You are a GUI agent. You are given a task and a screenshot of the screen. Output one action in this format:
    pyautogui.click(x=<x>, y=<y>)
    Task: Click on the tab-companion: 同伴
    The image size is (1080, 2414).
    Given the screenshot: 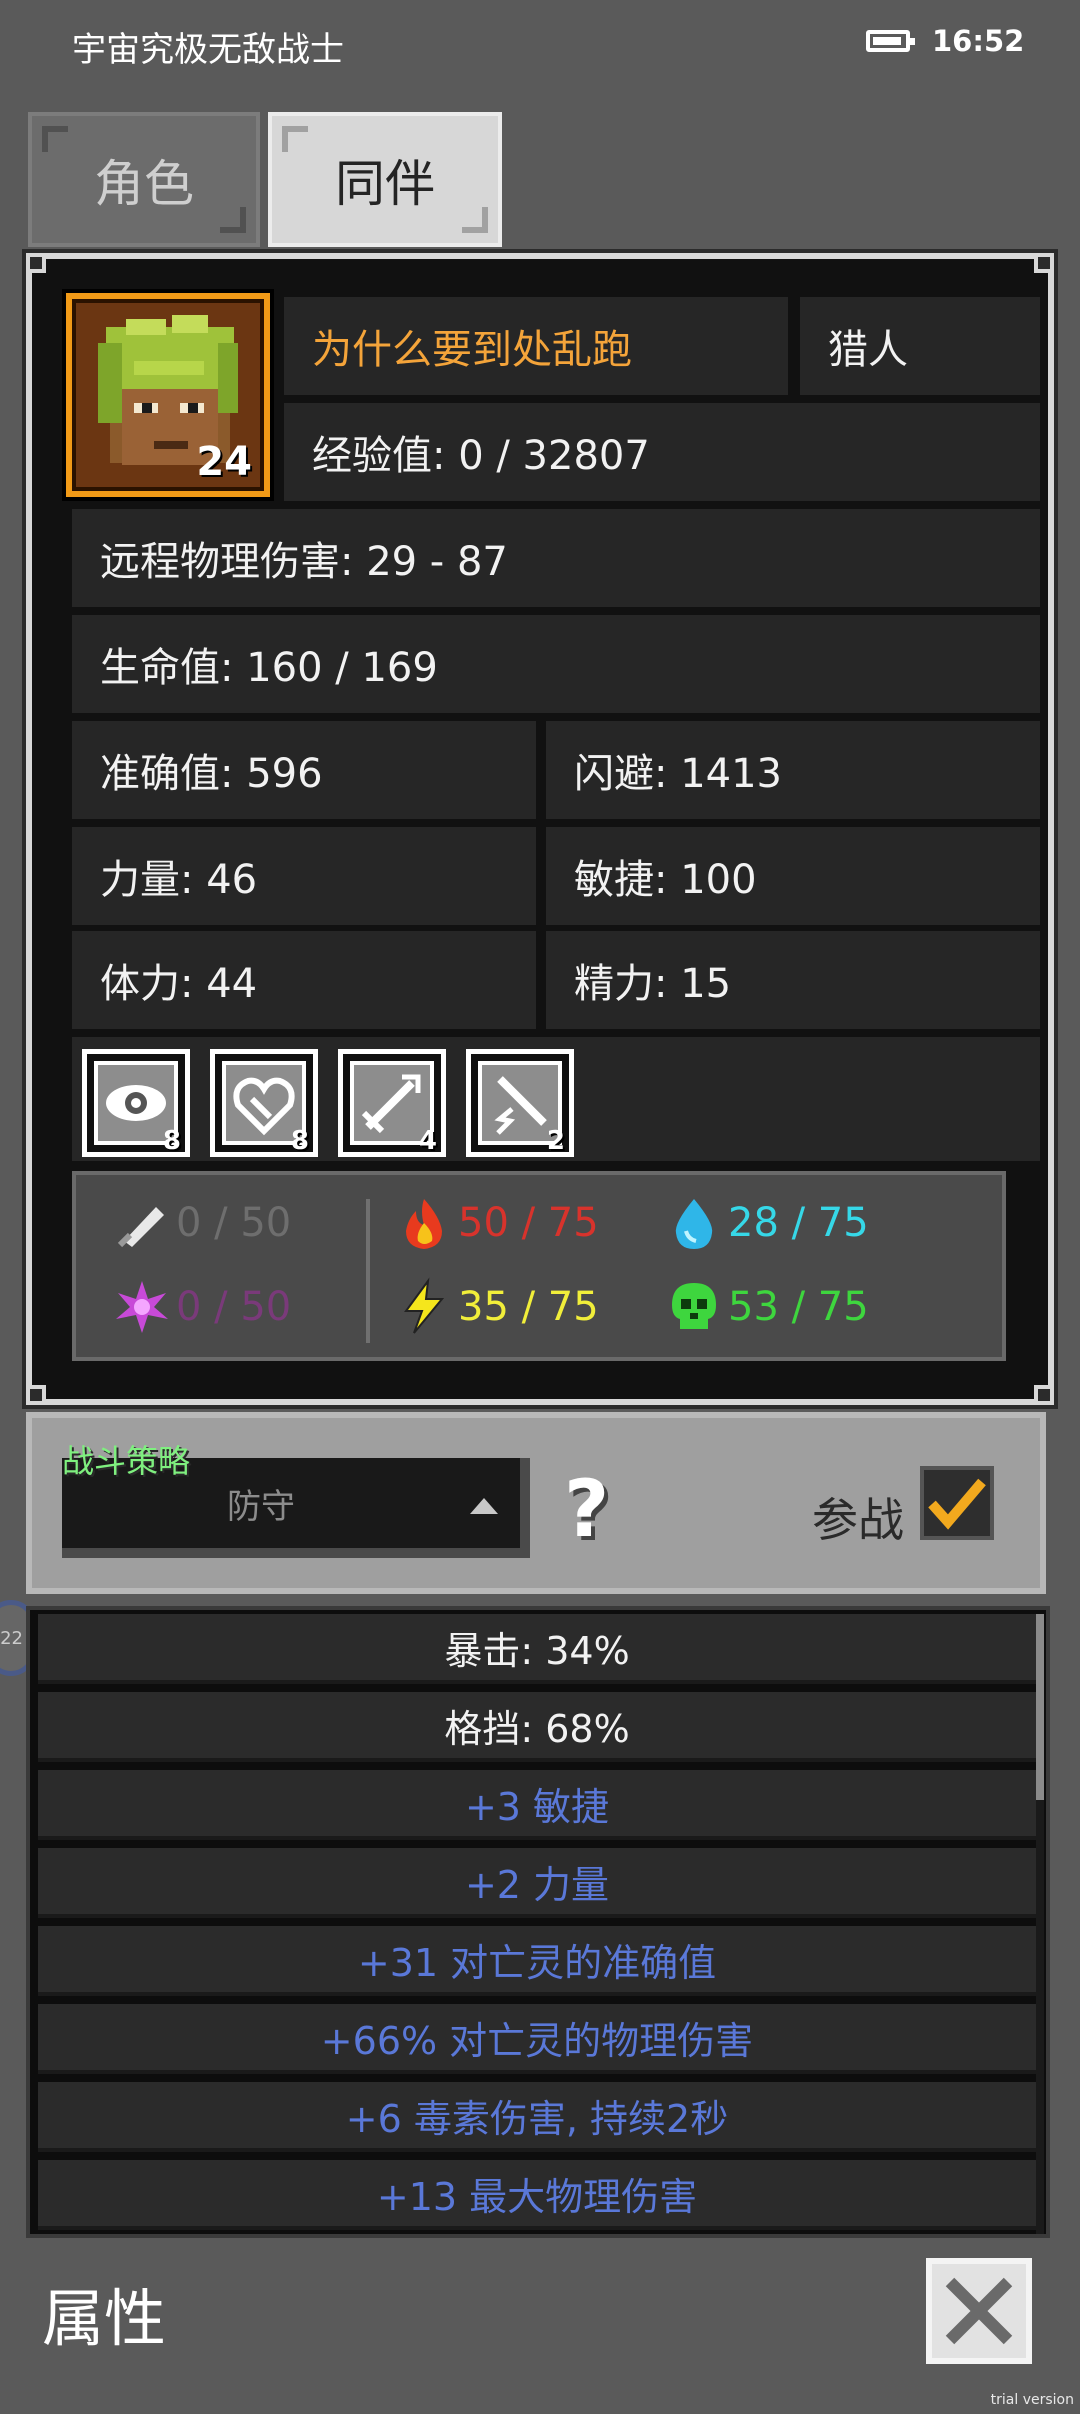 What is the action you would take?
    pyautogui.click(x=385, y=179)
    